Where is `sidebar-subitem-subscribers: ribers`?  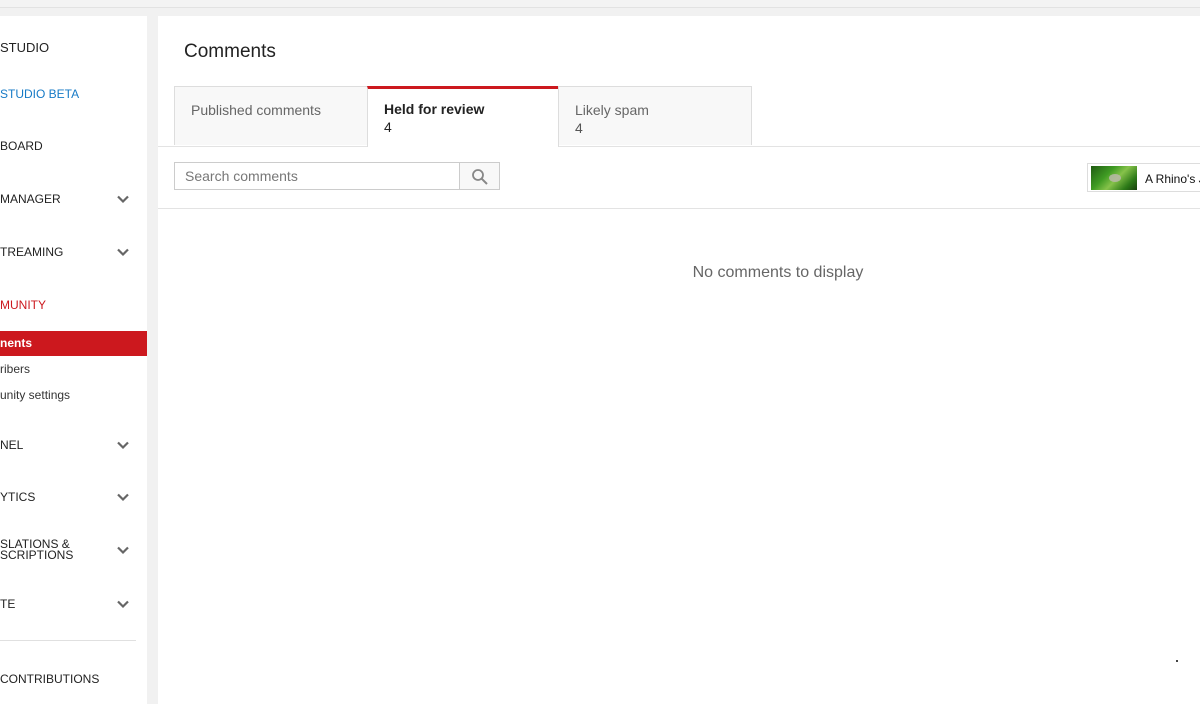 sidebar-subitem-subscribers: ribers is located at coordinates (73, 369).